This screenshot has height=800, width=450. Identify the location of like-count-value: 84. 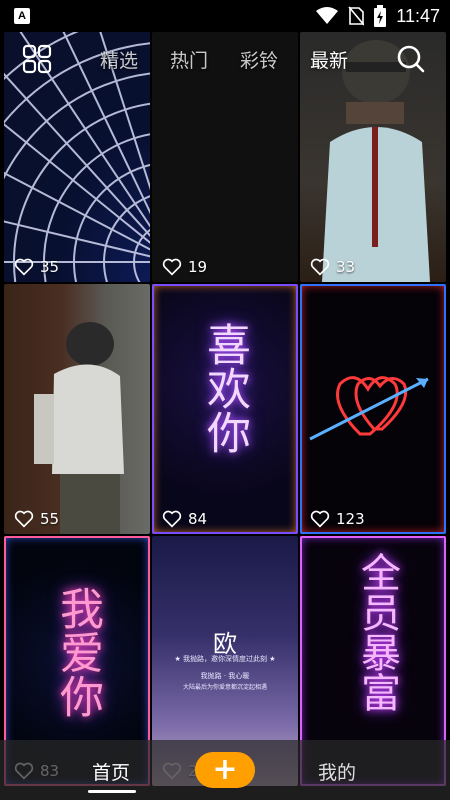
(198, 519).